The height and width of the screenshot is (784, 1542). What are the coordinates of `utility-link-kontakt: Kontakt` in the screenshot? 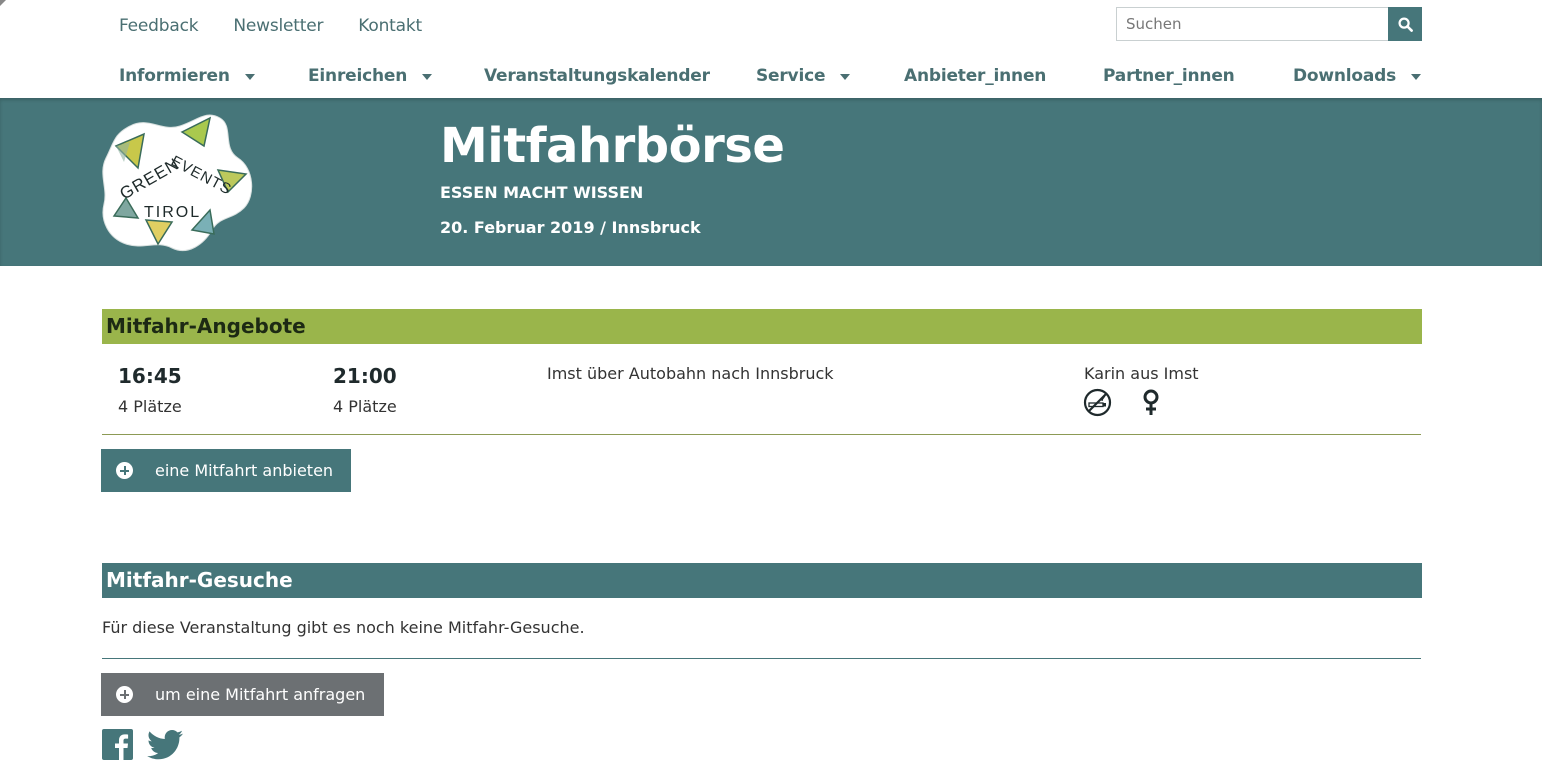 It's located at (390, 26).